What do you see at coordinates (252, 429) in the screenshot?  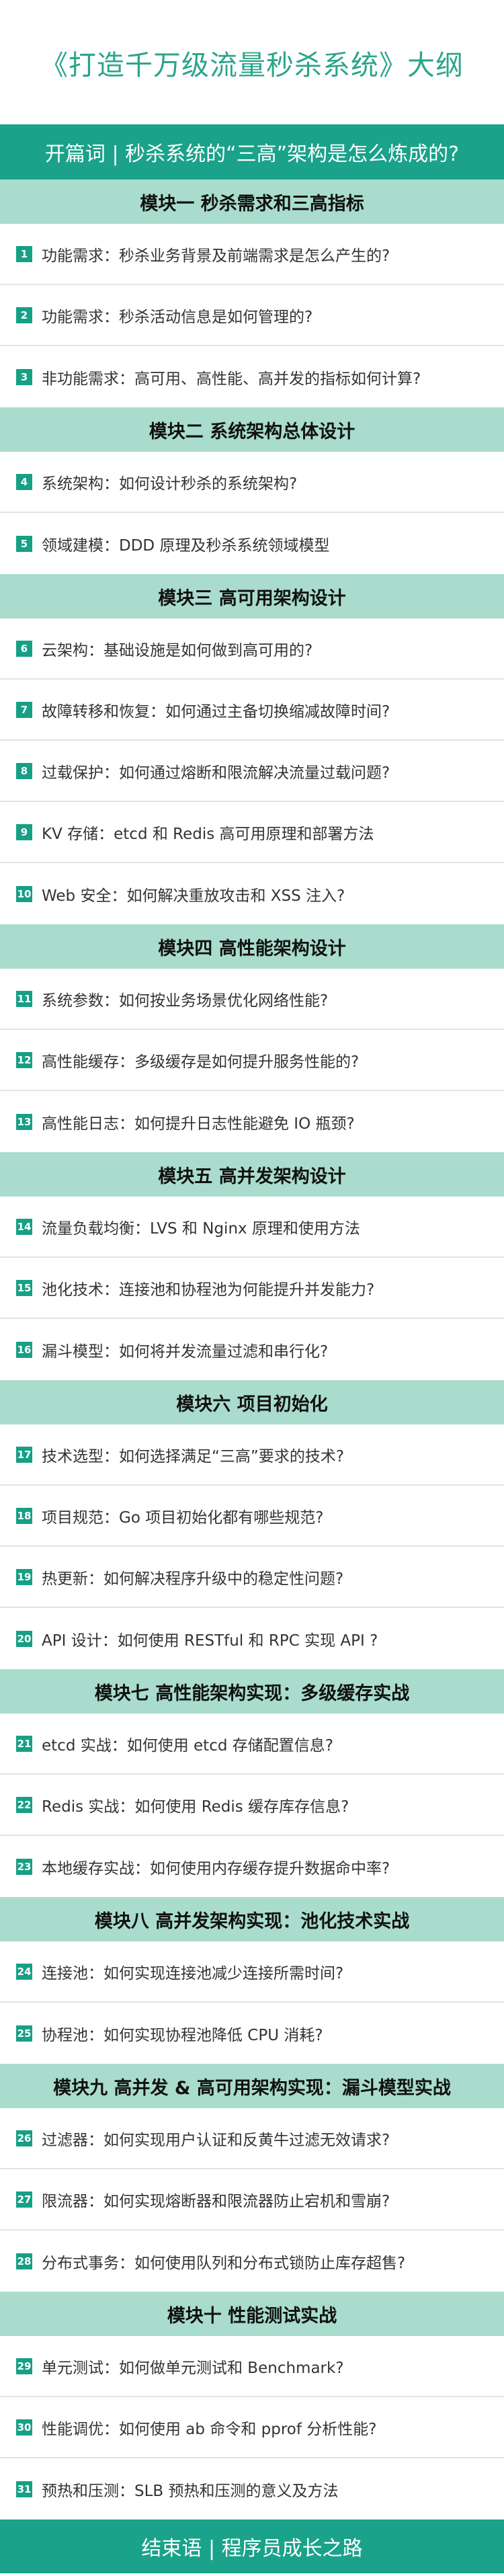 I see `module-header: 模块二 系统架构总体设计` at bounding box center [252, 429].